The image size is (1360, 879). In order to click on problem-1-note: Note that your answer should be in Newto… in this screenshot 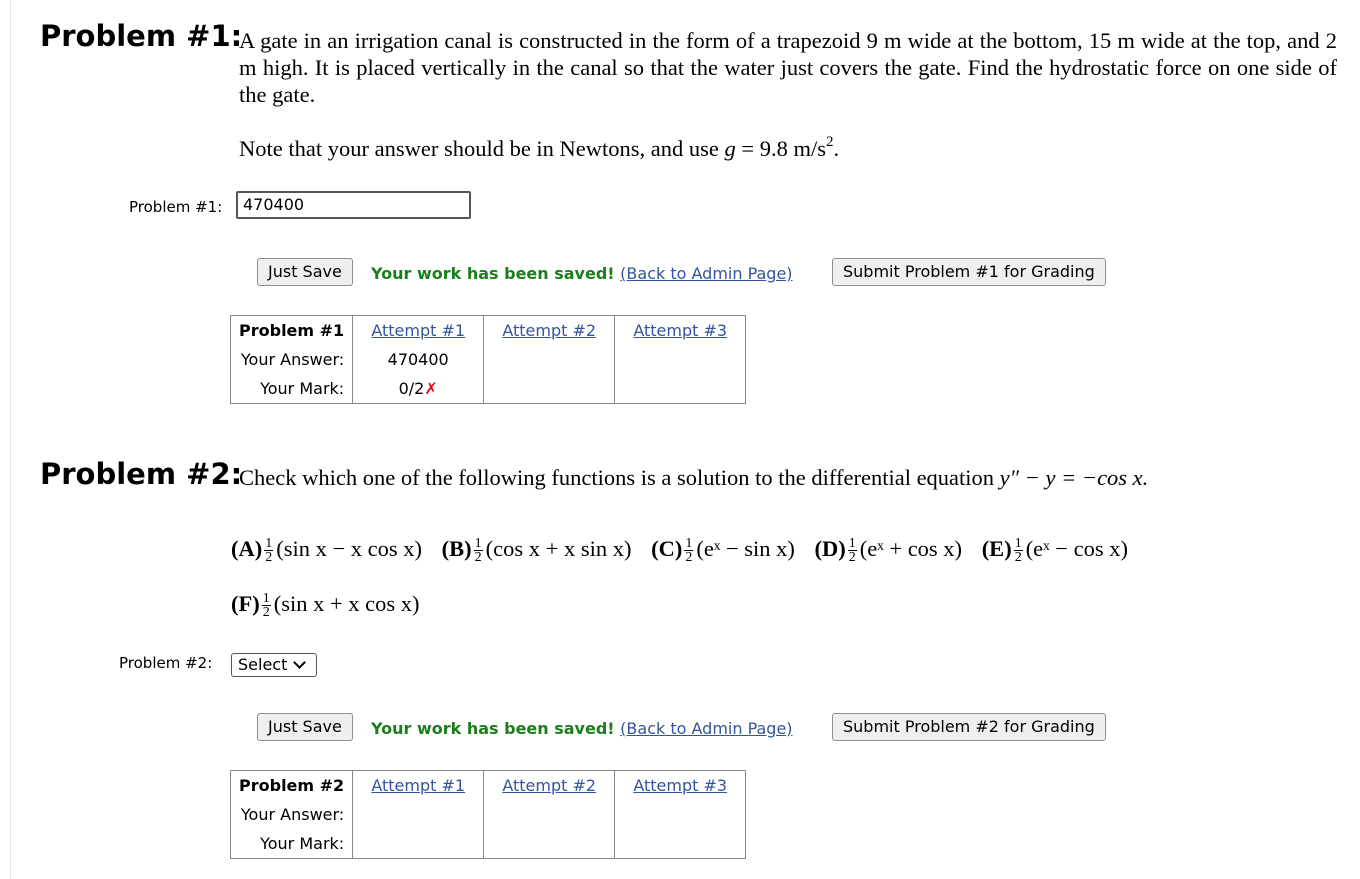, I will do `click(788, 148)`.